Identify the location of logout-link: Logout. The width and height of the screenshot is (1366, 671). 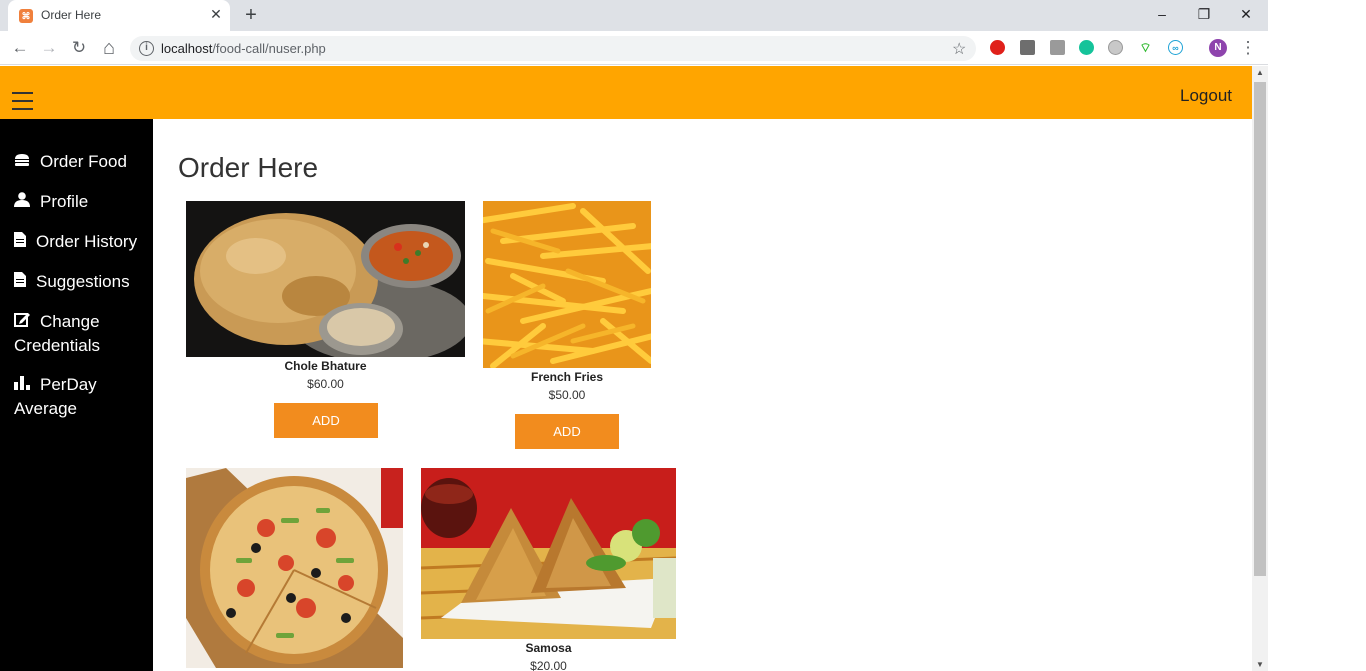
(1206, 96).